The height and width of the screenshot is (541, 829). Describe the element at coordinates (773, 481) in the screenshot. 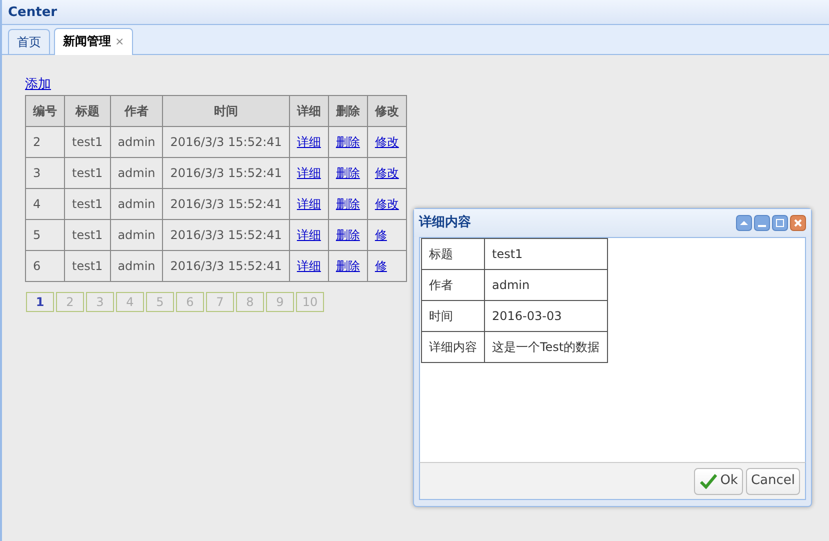

I see `cancel-button: Cancel` at that location.